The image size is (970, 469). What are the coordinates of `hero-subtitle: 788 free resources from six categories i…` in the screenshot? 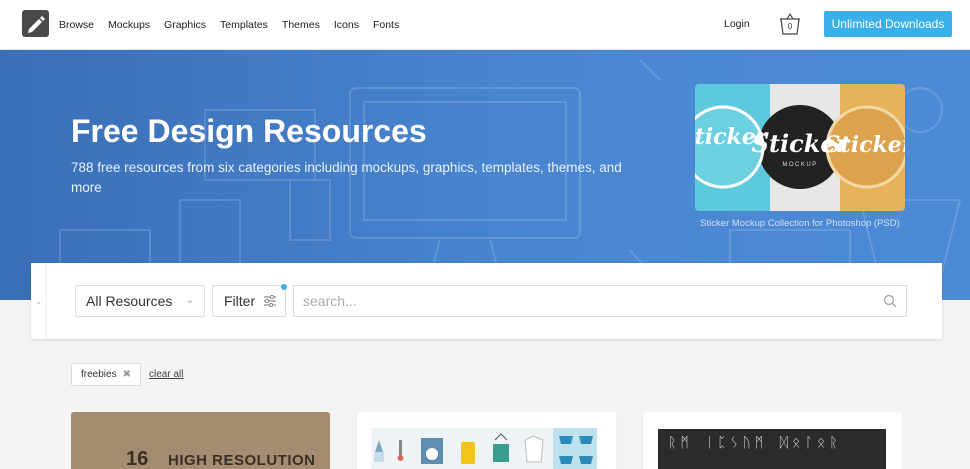 It's located at (346, 177).